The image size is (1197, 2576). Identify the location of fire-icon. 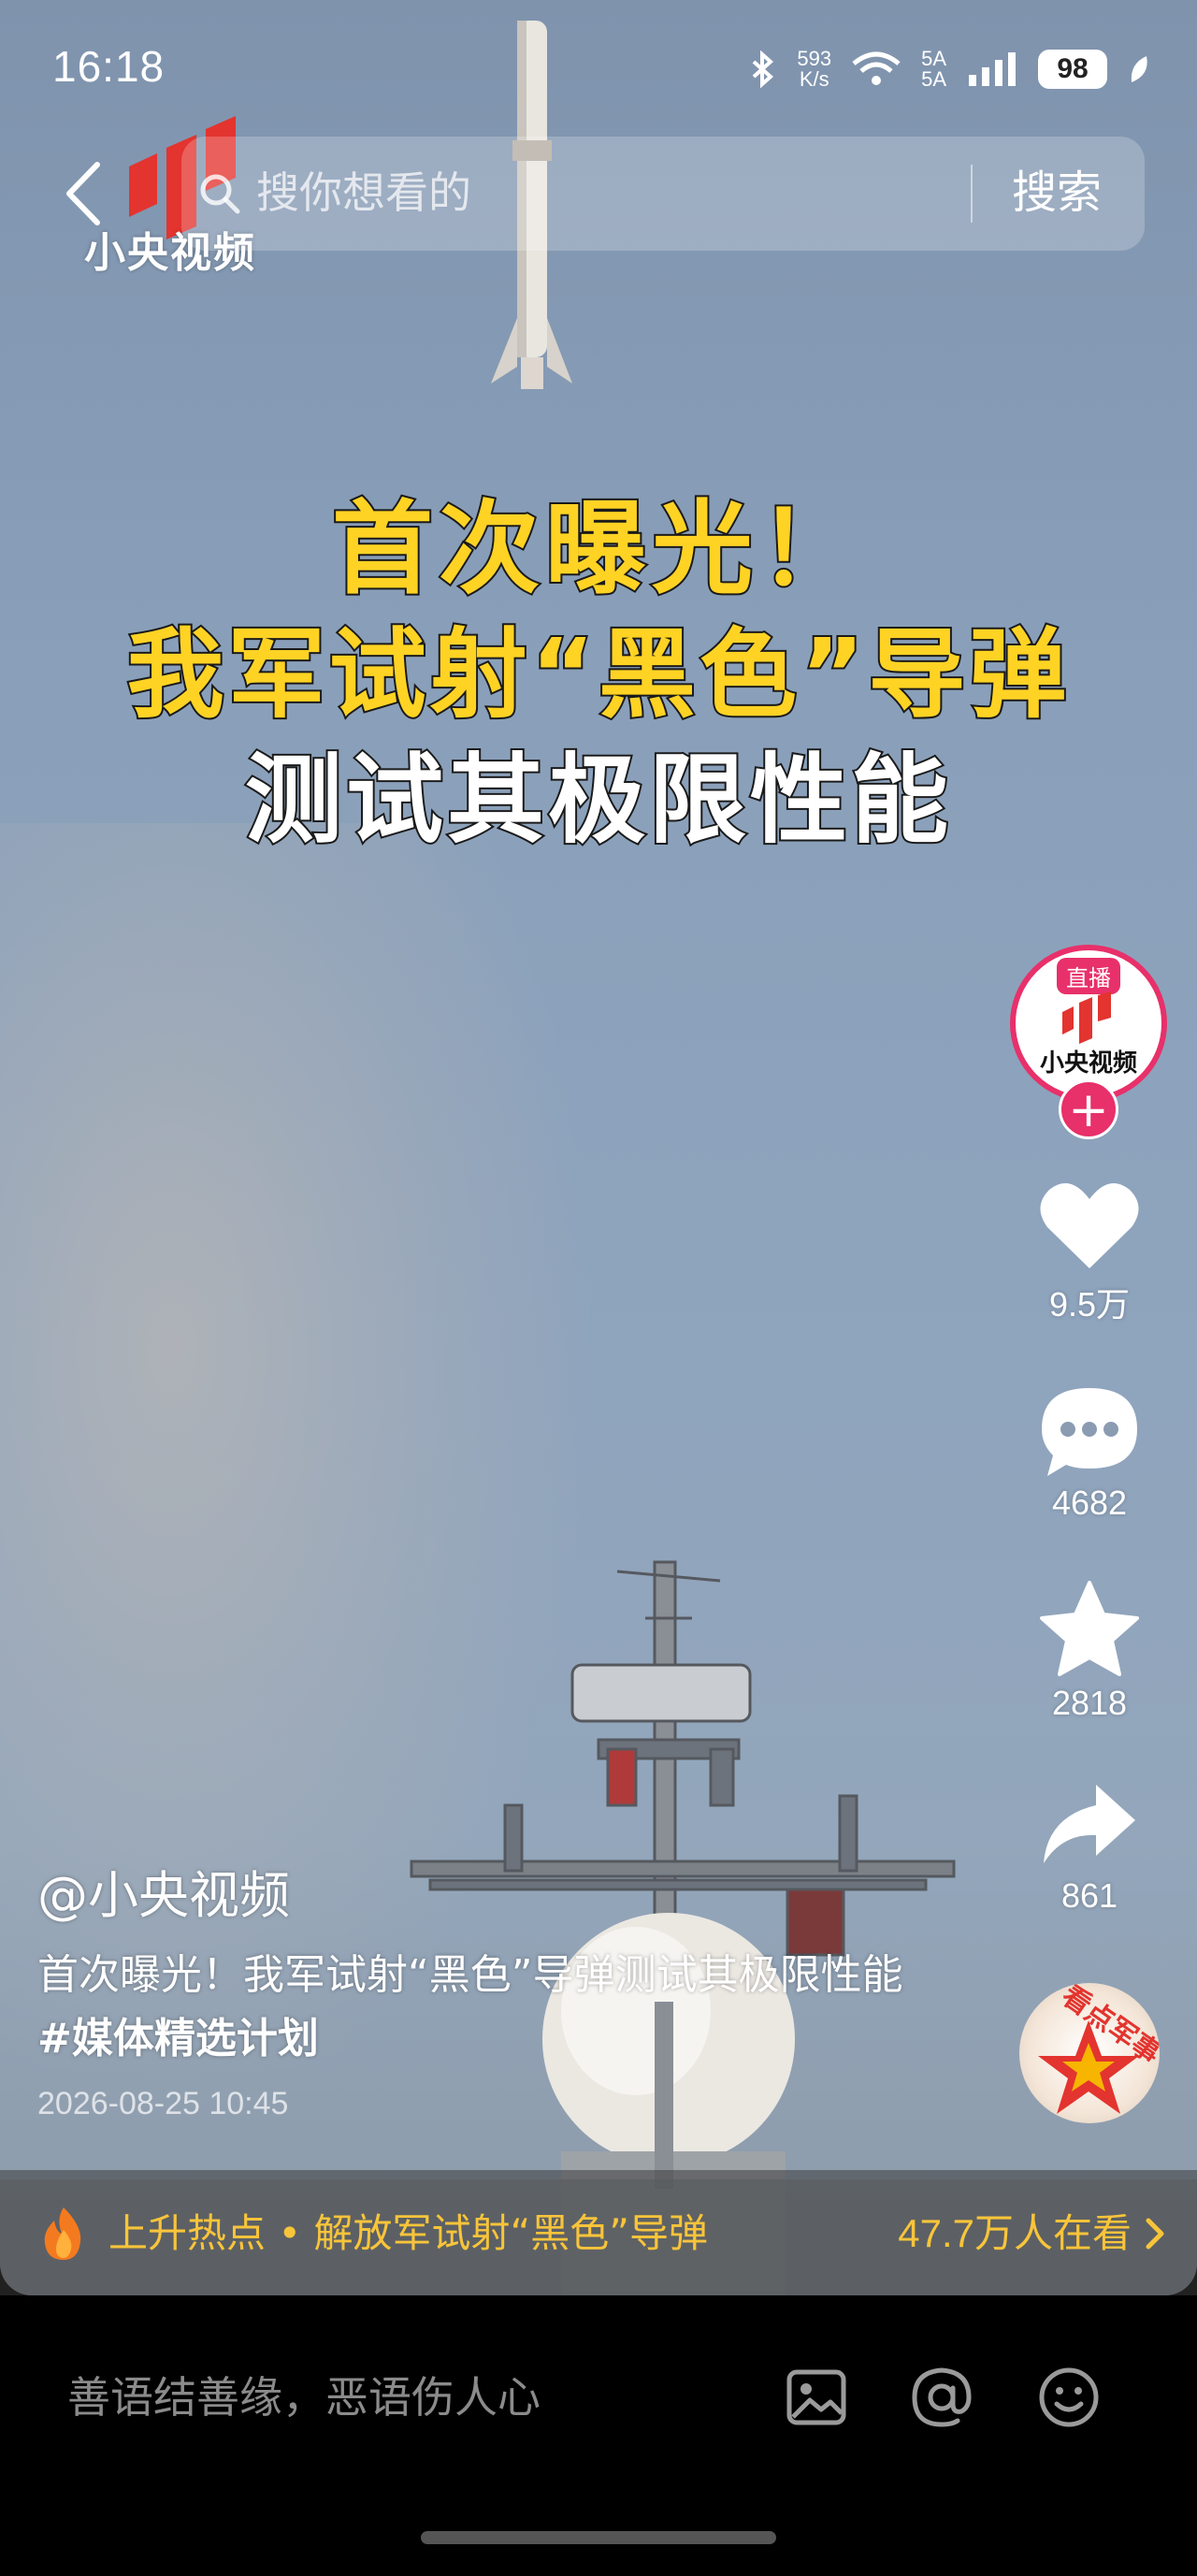
(63, 2233).